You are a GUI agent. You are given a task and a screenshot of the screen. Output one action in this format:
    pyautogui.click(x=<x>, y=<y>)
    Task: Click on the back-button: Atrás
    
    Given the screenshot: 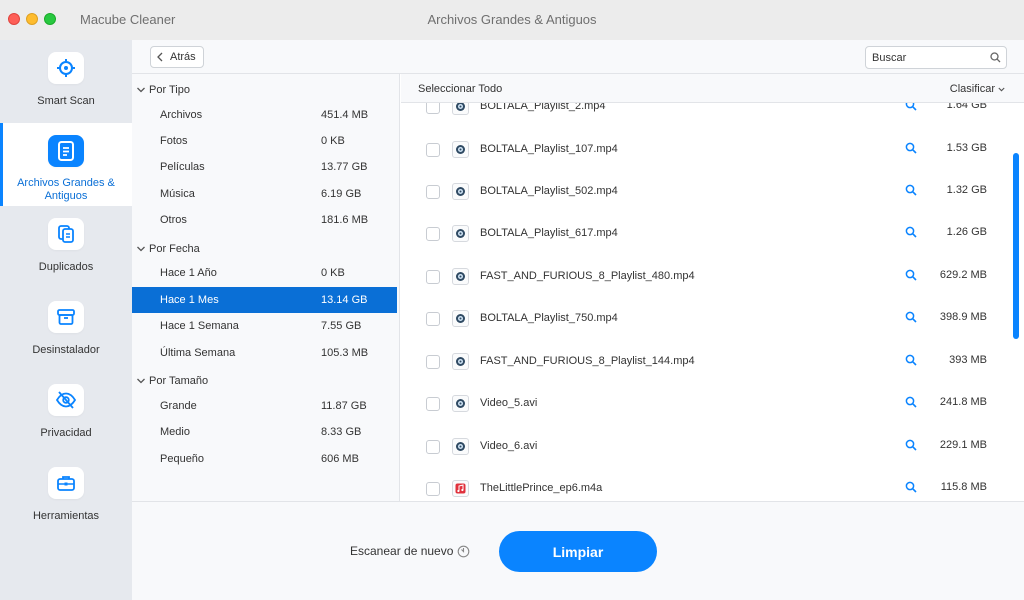 What is the action you would take?
    pyautogui.click(x=177, y=57)
    